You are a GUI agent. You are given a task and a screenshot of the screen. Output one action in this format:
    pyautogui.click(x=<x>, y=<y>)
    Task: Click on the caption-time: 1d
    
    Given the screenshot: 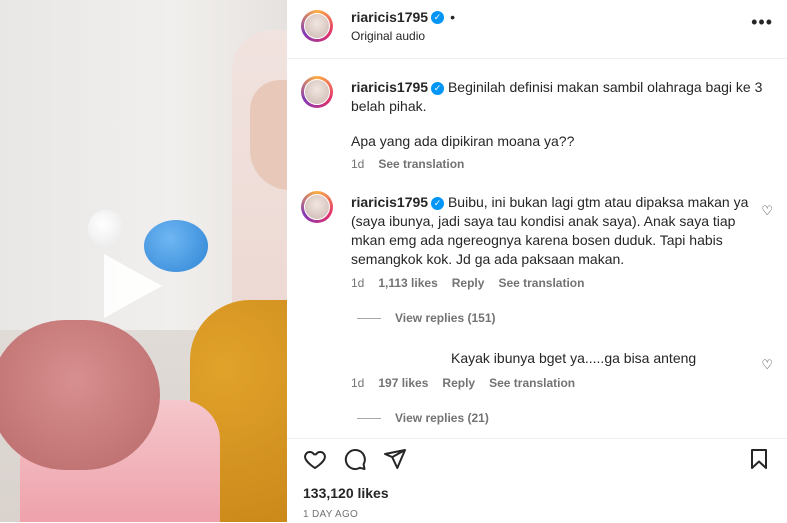 What is the action you would take?
    pyautogui.click(x=358, y=164)
    